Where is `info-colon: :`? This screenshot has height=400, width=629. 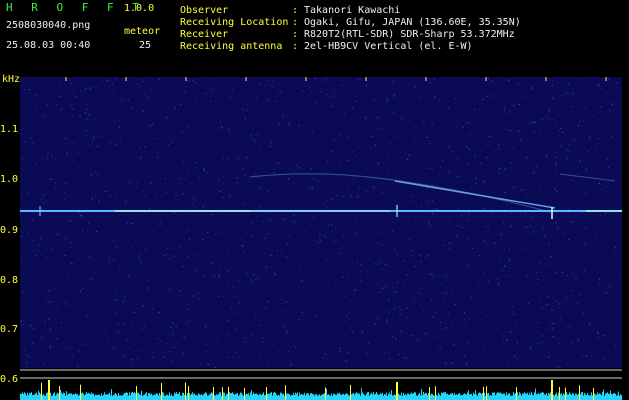 info-colon: : is located at coordinates (295, 34).